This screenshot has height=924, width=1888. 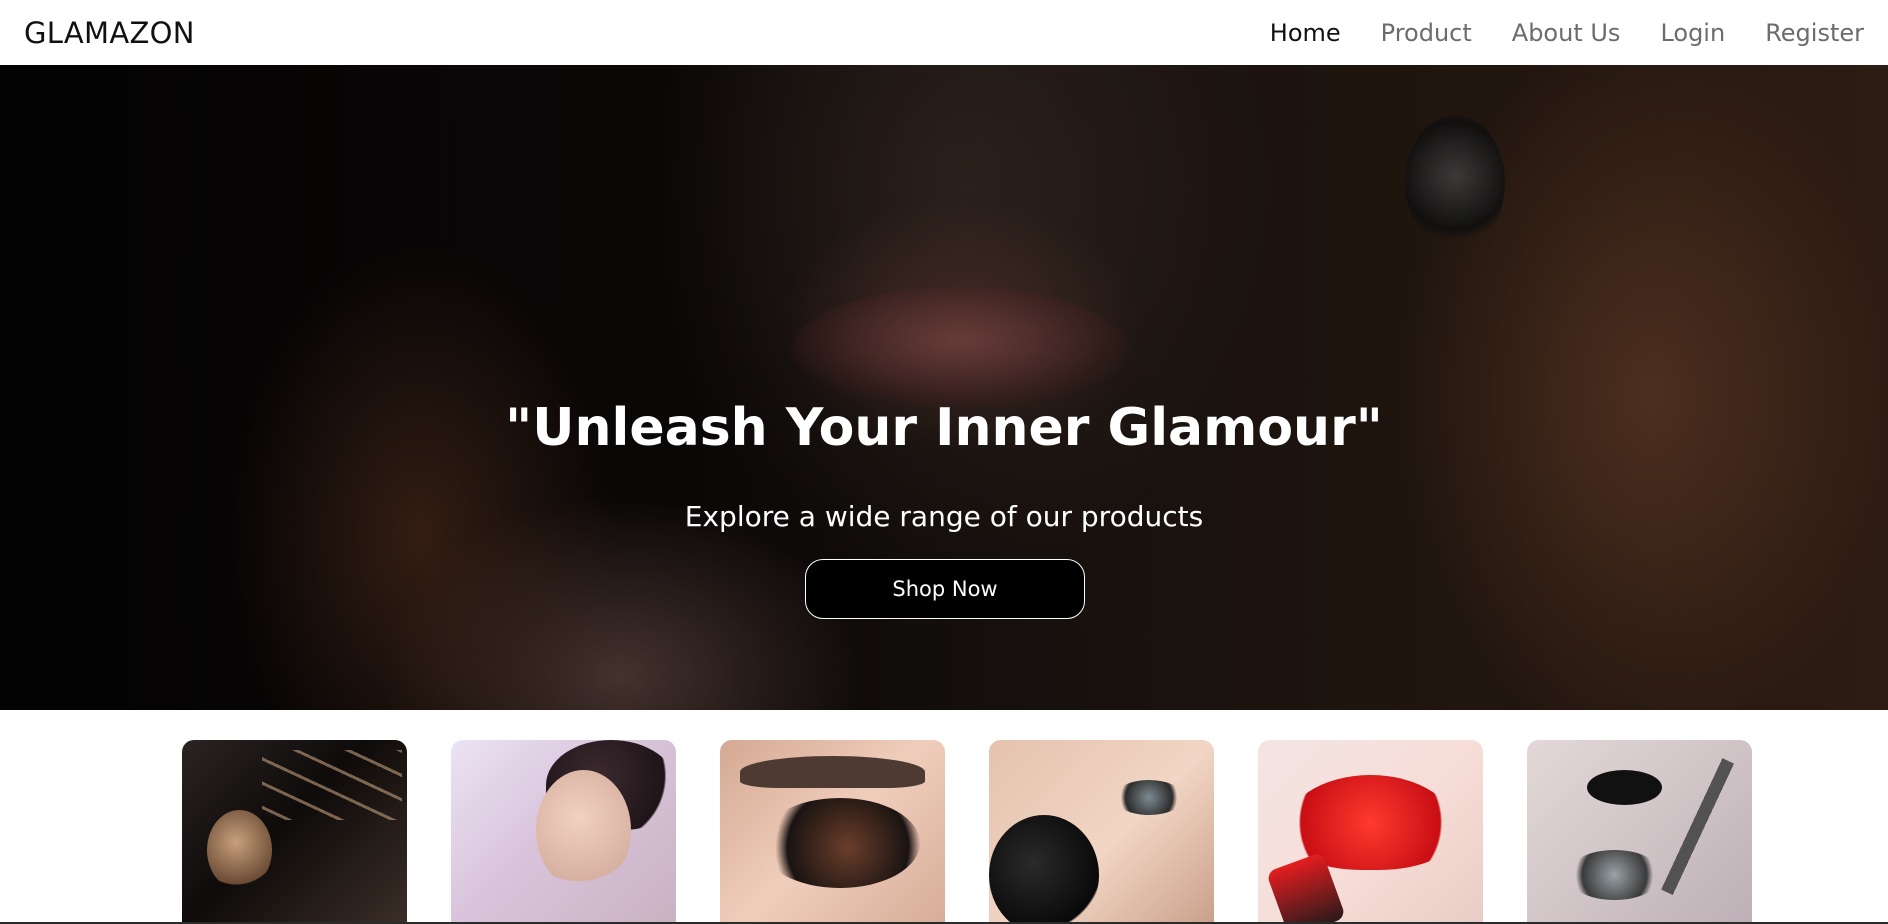 What do you see at coordinates (832, 772) in the screenshot?
I see `eyebrow` at bounding box center [832, 772].